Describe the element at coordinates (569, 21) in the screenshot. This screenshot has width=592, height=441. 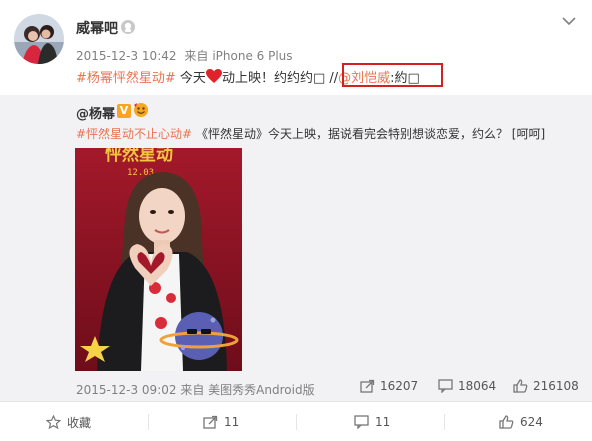
I see `chevron-down-icon` at that location.